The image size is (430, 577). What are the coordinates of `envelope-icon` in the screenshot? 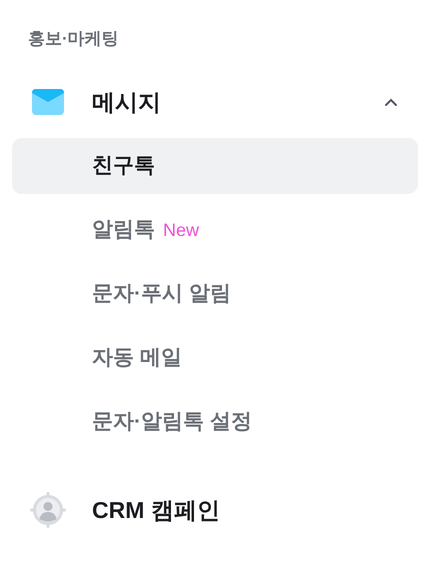 It's located at (48, 102).